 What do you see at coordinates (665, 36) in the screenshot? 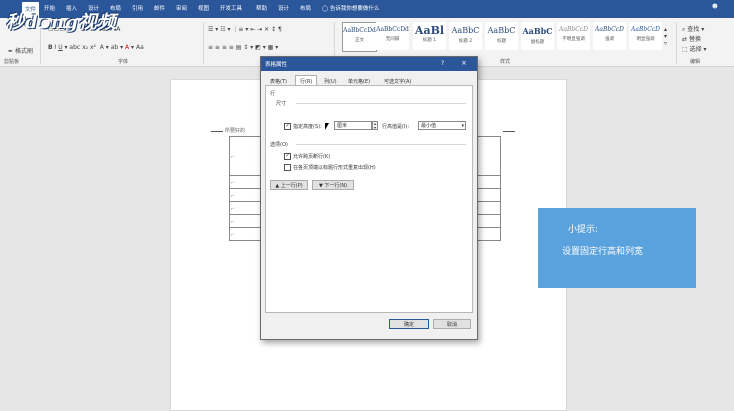
I see `styles-scroll: ▴ ▾ ▿` at bounding box center [665, 36].